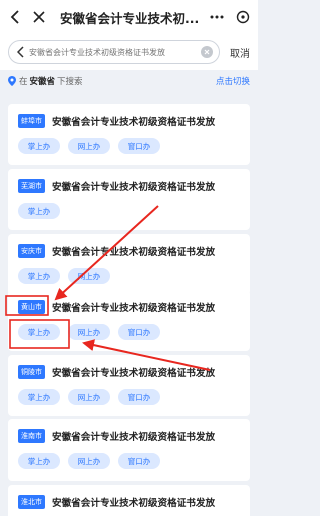 The height and width of the screenshot is (516, 320). What do you see at coordinates (129, 450) in the screenshot?
I see `list-item: 淮南市 安徽省会计专业技术初级资格证书发放 掌上办 网上办 窗口办` at bounding box center [129, 450].